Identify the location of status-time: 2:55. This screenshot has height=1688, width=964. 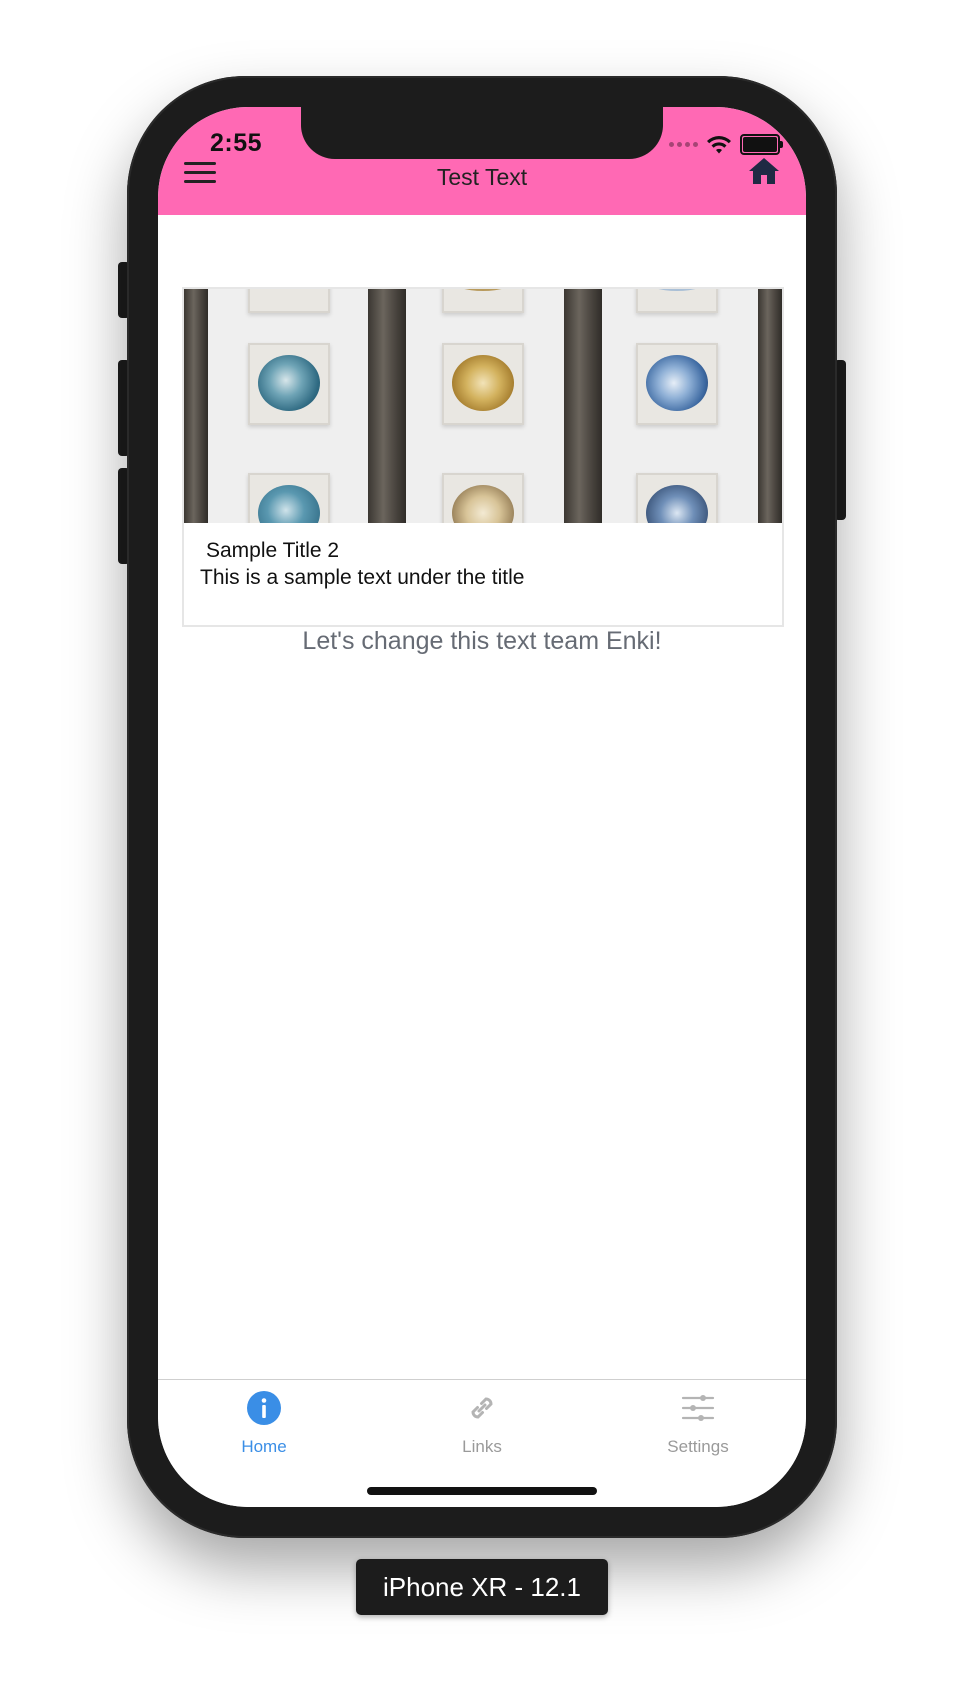
(236, 143).